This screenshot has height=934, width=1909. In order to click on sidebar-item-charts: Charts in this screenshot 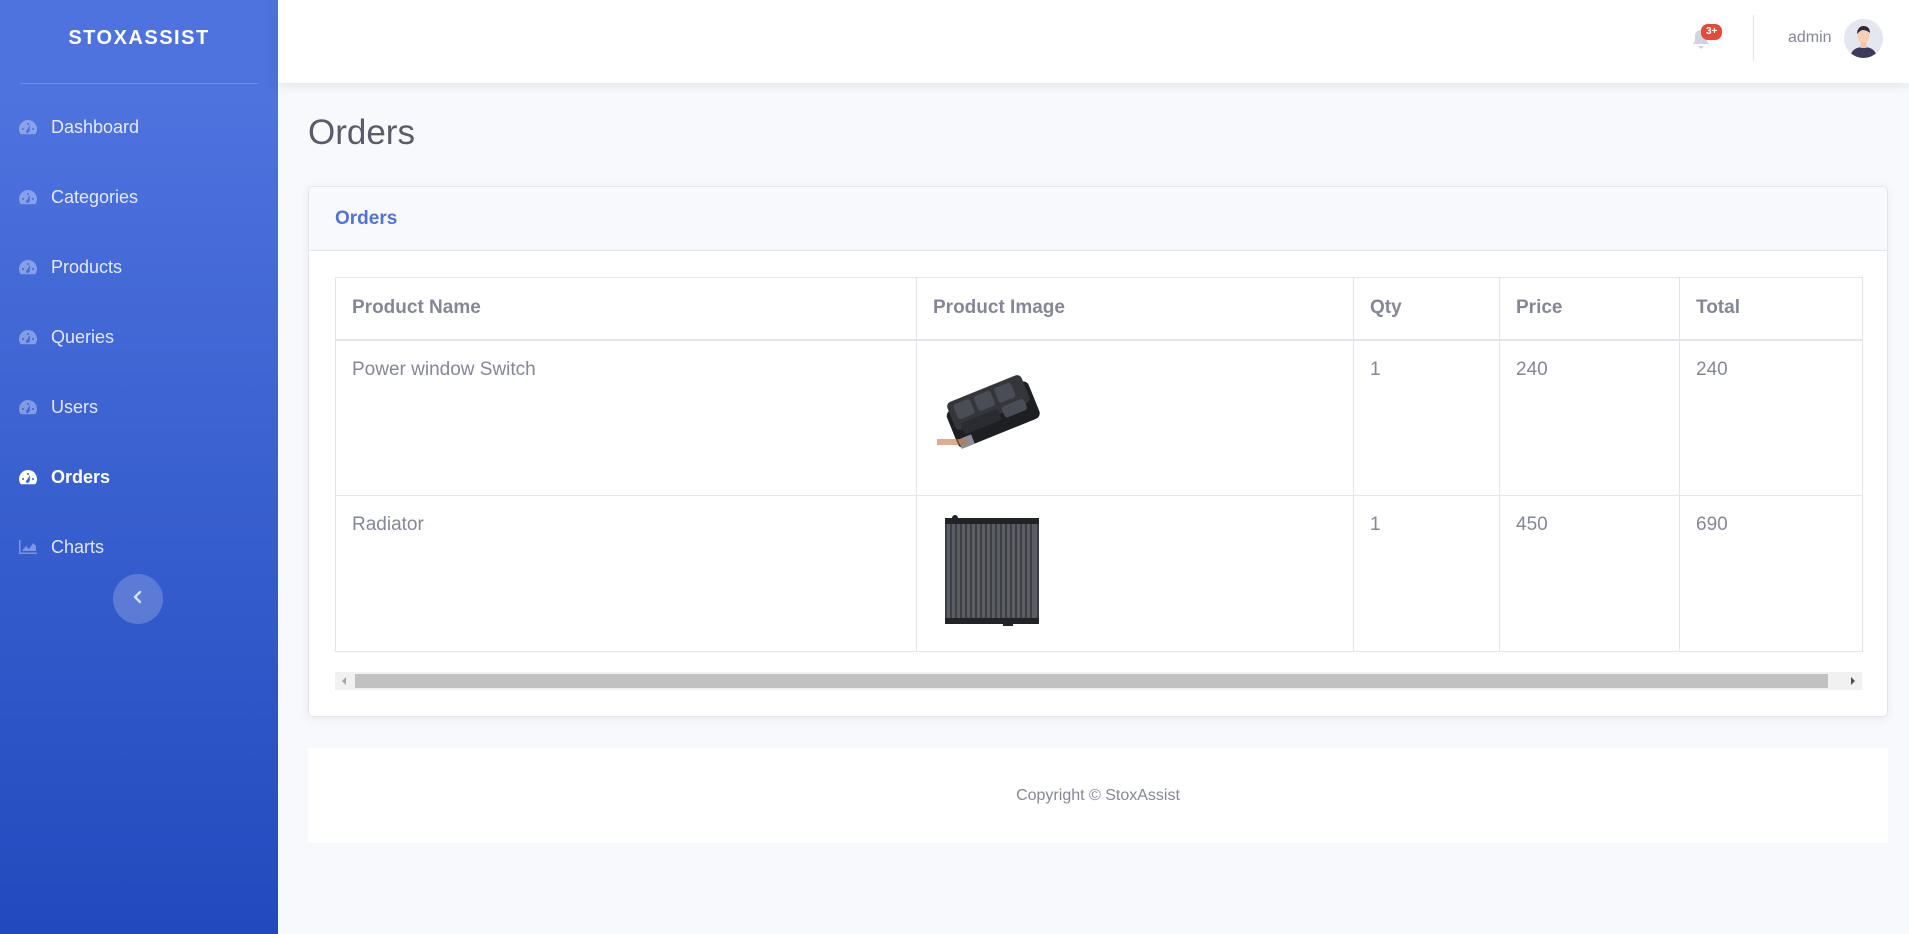, I will do `click(139, 547)`.